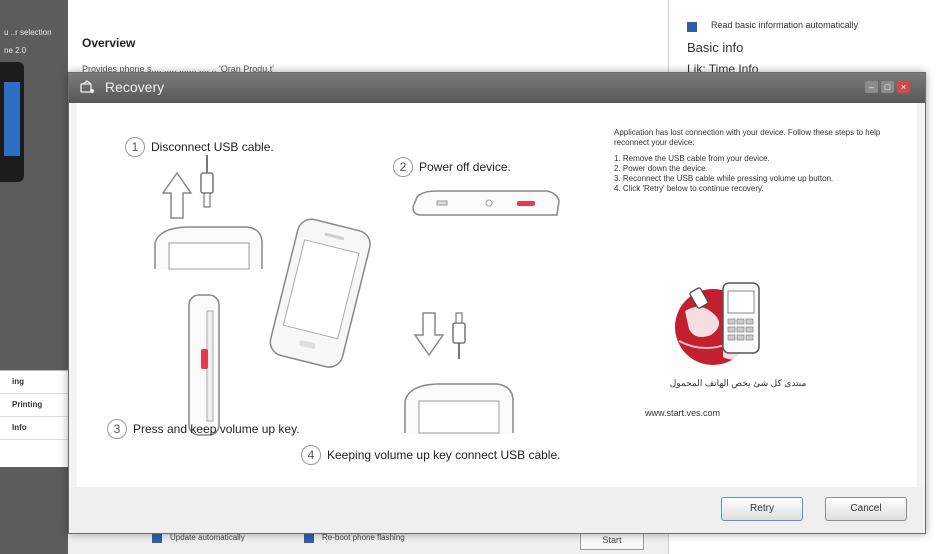  I want to click on bg-list-item: ing, so click(34, 382).